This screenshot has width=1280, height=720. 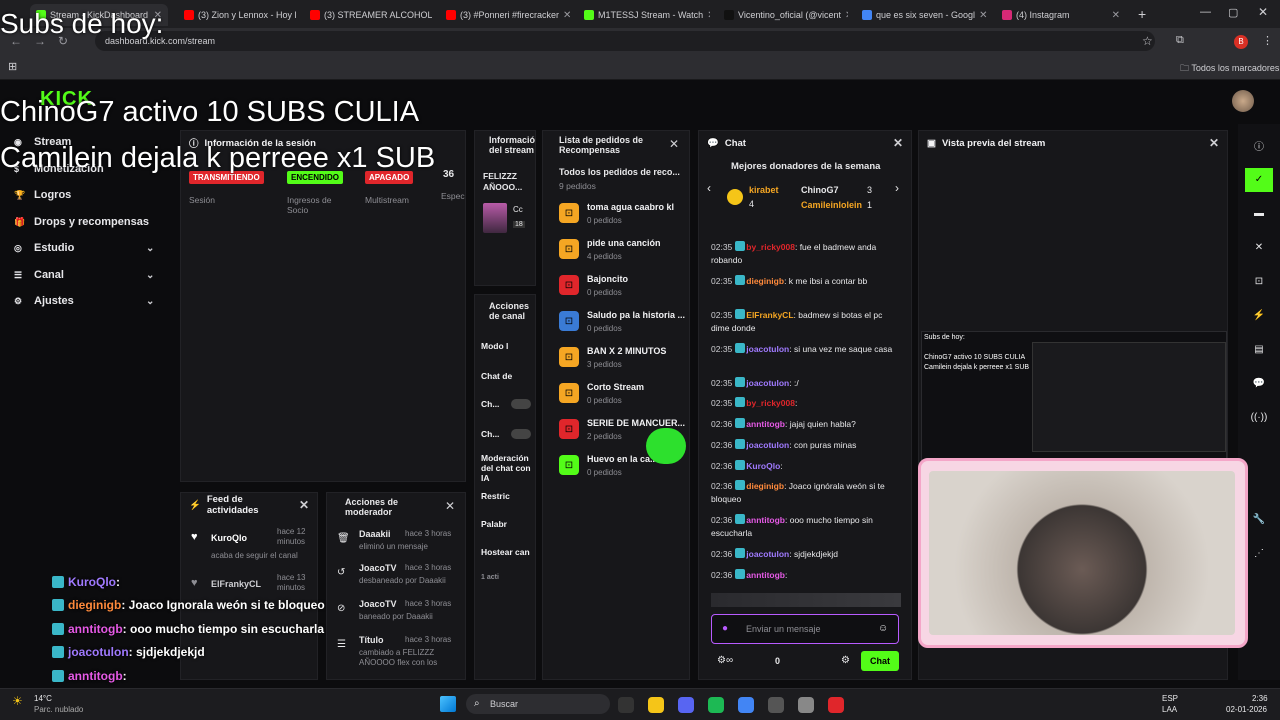 I want to click on sidebar-item-6: ☰ Canal ⌄, so click(x=89, y=275).